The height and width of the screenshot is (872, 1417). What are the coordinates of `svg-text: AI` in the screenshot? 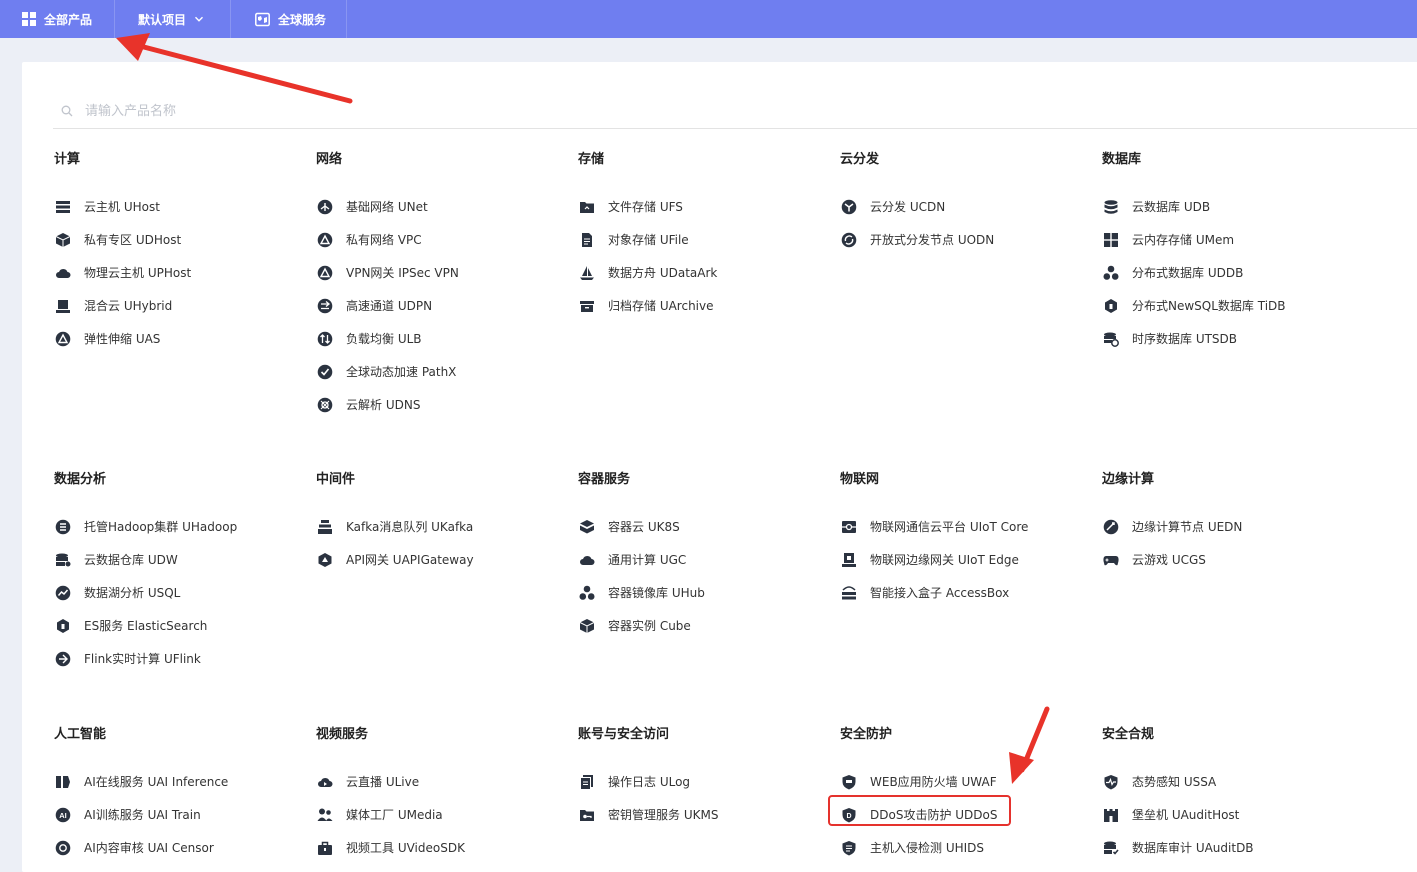 It's located at (63, 815).